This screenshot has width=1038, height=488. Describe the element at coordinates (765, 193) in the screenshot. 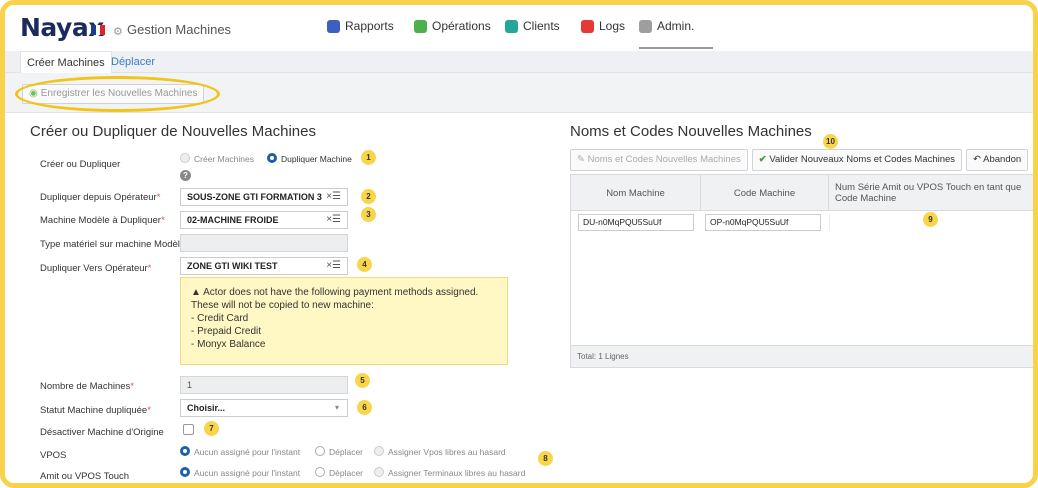

I see `column-header-code: Code Machine` at that location.